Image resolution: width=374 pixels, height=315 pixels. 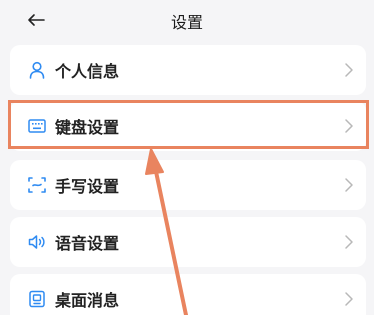 I want to click on person-icon, so click(x=37, y=70).